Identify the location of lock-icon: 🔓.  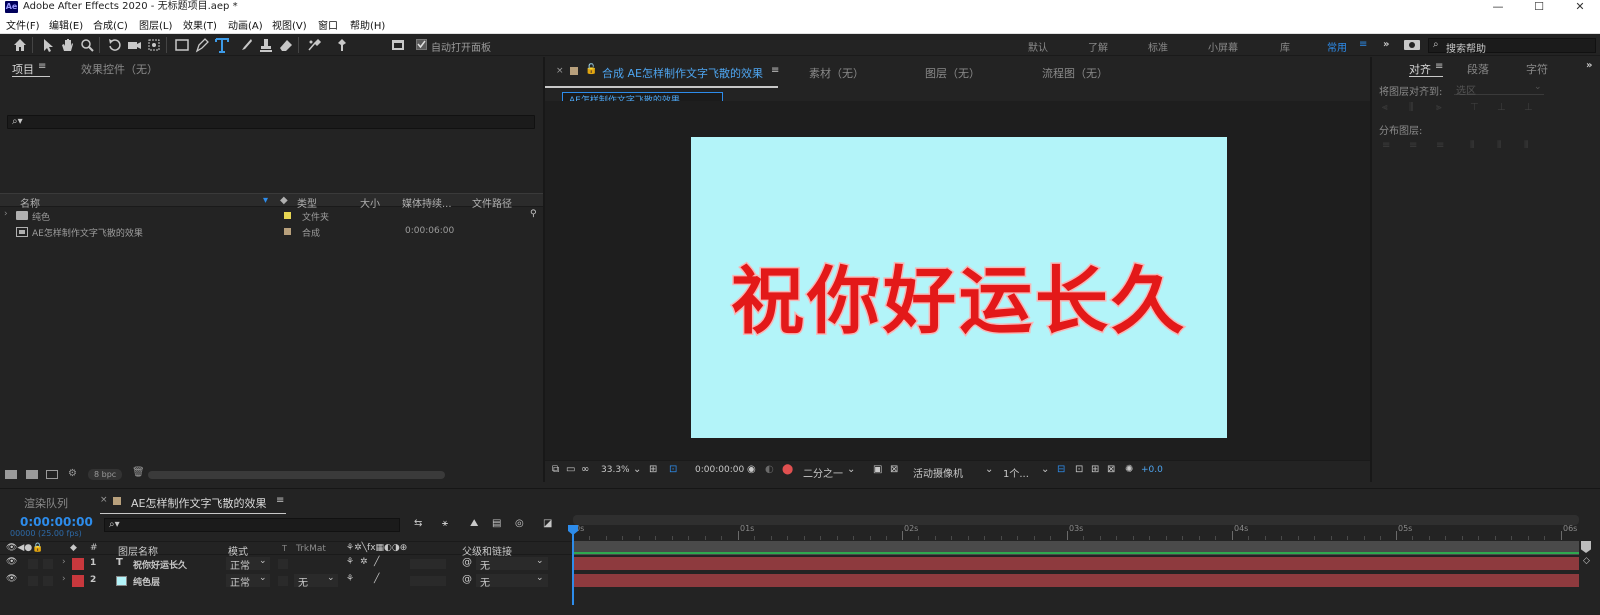
(591, 69).